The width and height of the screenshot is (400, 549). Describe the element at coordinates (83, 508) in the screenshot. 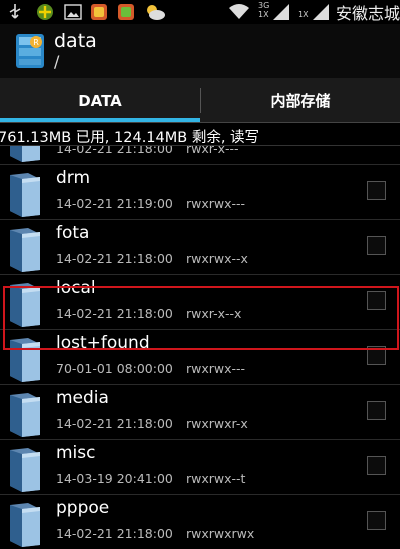

I see `file-name: pppoe` at that location.